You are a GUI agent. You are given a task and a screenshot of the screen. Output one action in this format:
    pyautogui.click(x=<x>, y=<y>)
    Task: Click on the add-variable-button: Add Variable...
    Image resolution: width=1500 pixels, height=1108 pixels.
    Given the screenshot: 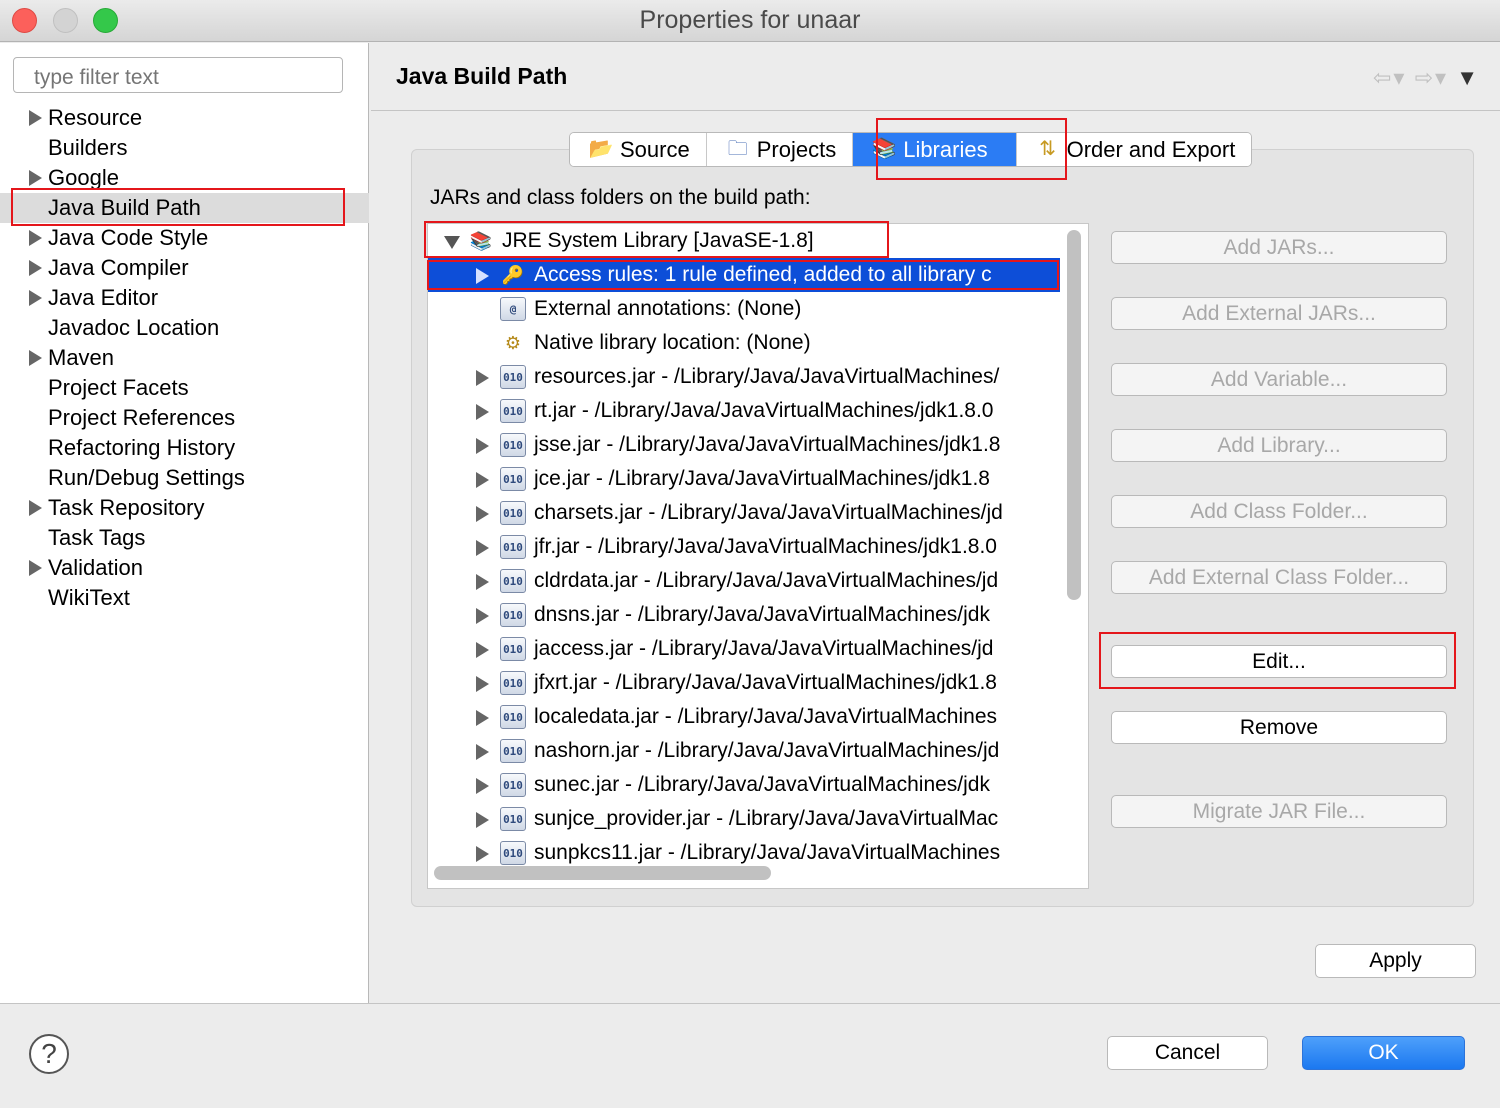 What is the action you would take?
    pyautogui.click(x=1279, y=379)
    